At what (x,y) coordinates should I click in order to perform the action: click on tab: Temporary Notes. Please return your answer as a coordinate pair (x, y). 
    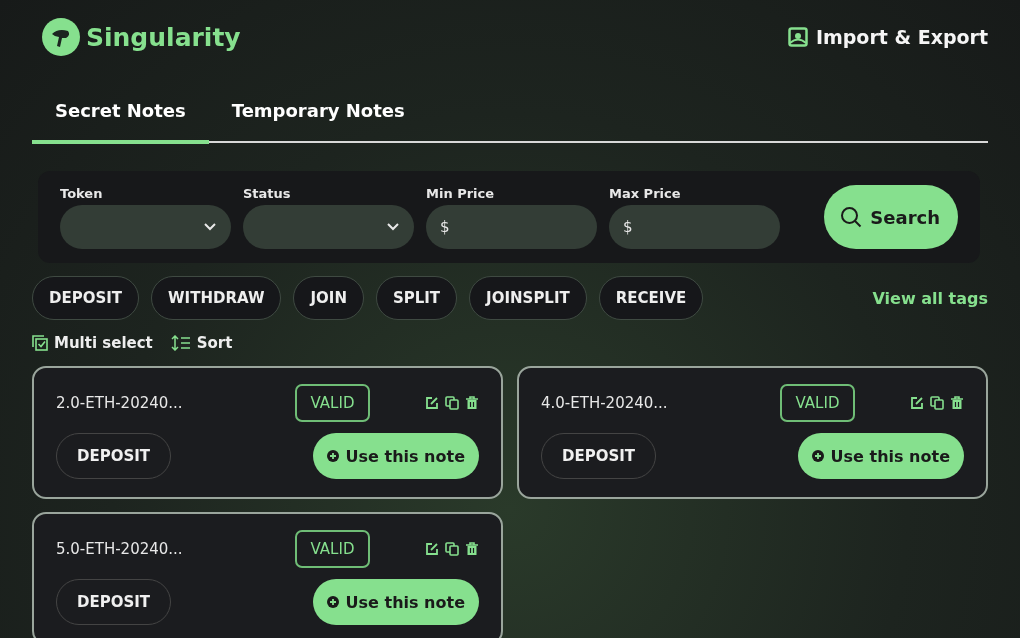
    Looking at the image, I should click on (318, 119).